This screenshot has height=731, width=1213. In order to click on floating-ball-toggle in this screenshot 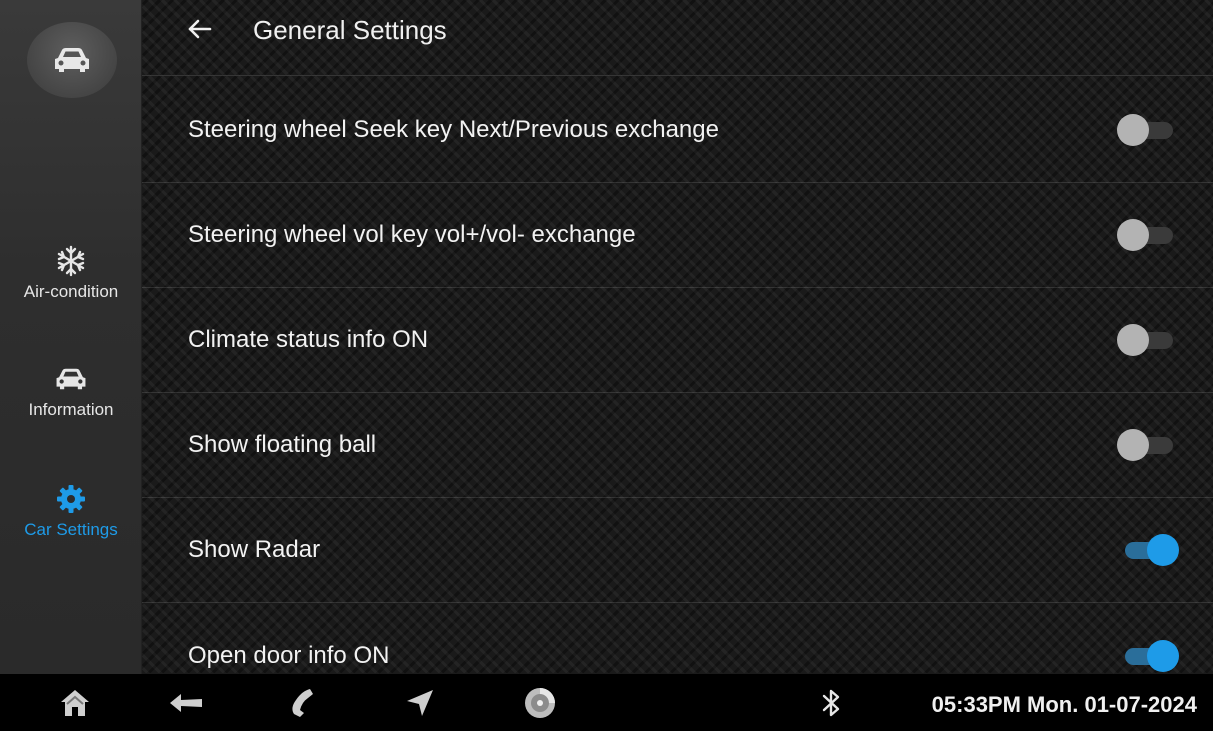, I will do `click(1148, 445)`.